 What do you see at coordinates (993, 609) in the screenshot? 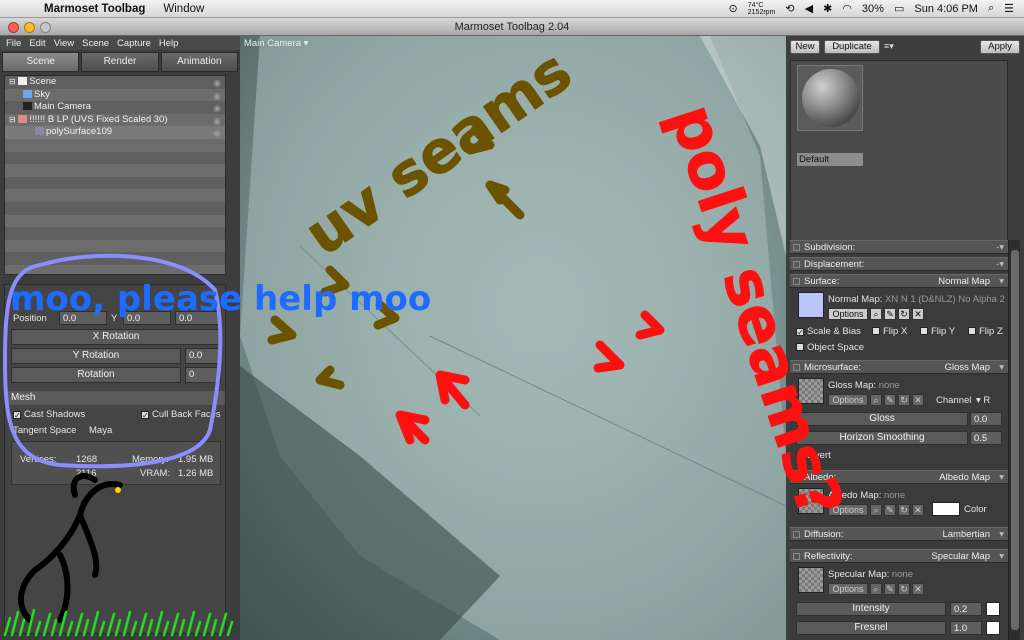
I see `specular-color-swatch` at bounding box center [993, 609].